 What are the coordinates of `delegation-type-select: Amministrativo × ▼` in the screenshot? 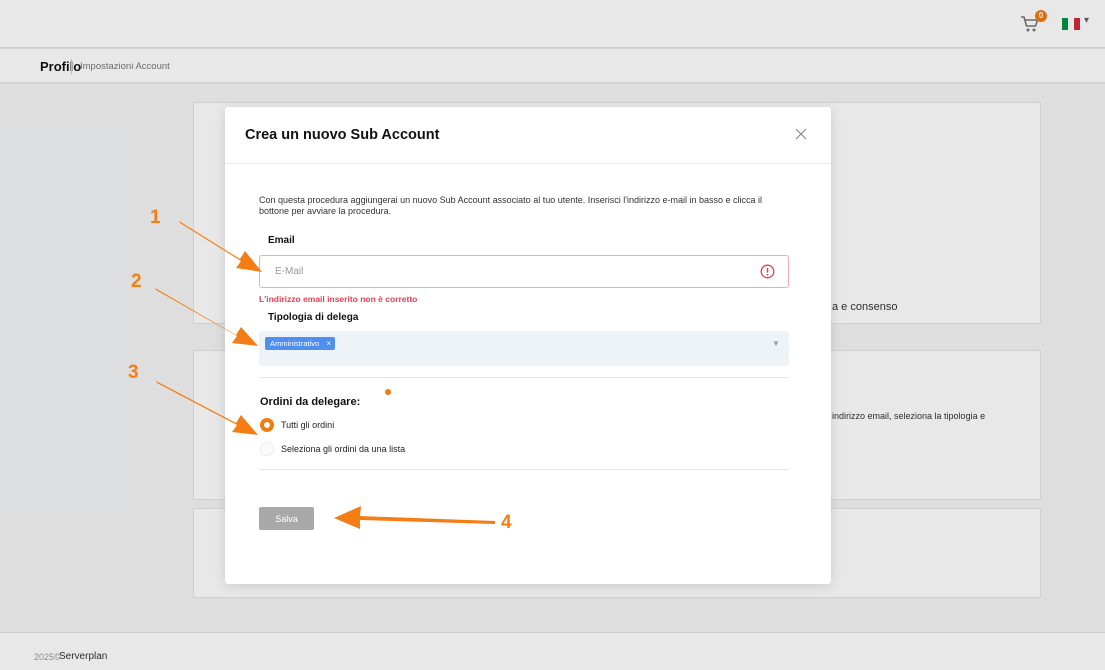 It's located at (524, 348).